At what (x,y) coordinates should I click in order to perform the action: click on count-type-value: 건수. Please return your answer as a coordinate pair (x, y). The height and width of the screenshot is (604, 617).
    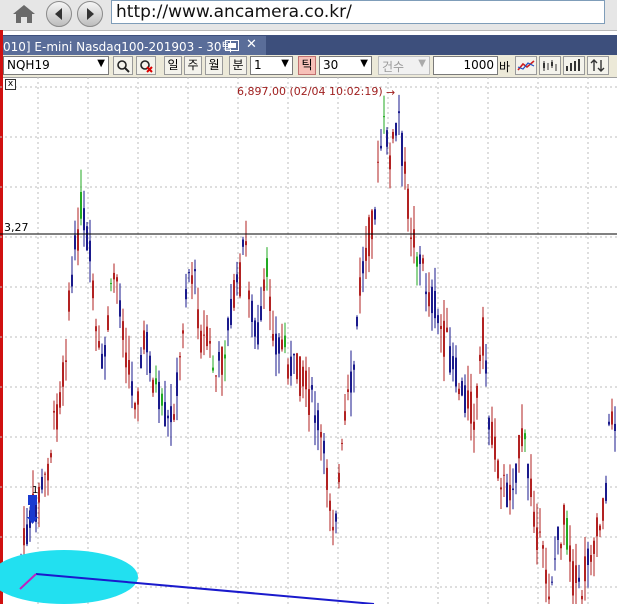
    Looking at the image, I should click on (393, 67).